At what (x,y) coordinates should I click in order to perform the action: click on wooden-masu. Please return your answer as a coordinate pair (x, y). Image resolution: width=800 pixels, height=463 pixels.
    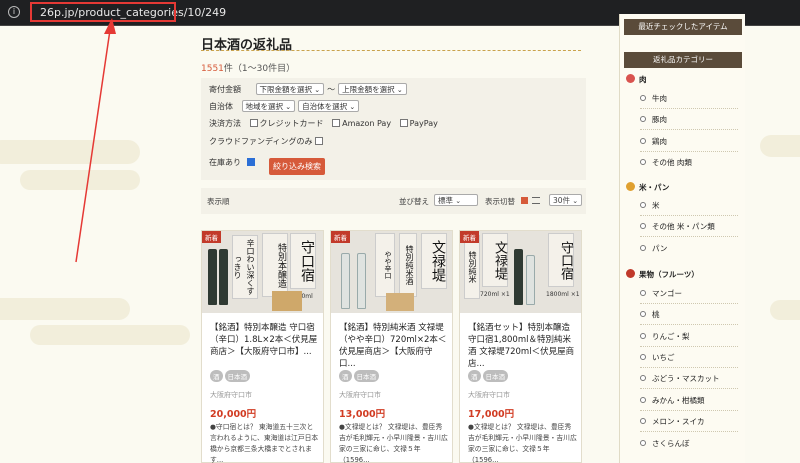
    Looking at the image, I should click on (400, 302).